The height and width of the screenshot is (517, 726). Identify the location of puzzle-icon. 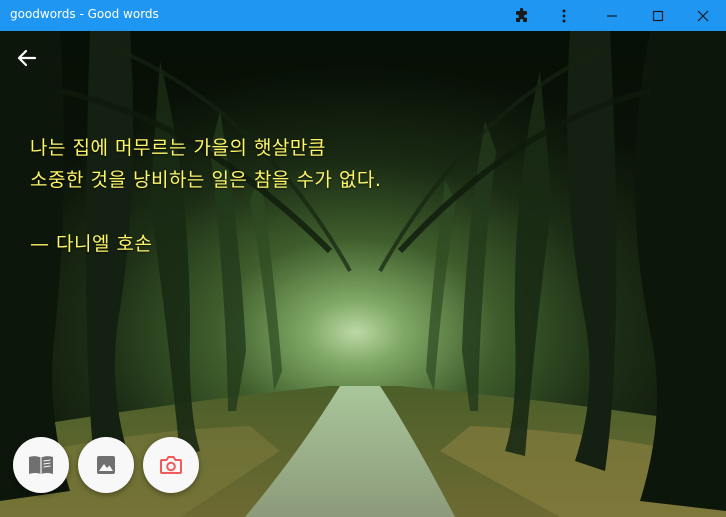
(522, 15).